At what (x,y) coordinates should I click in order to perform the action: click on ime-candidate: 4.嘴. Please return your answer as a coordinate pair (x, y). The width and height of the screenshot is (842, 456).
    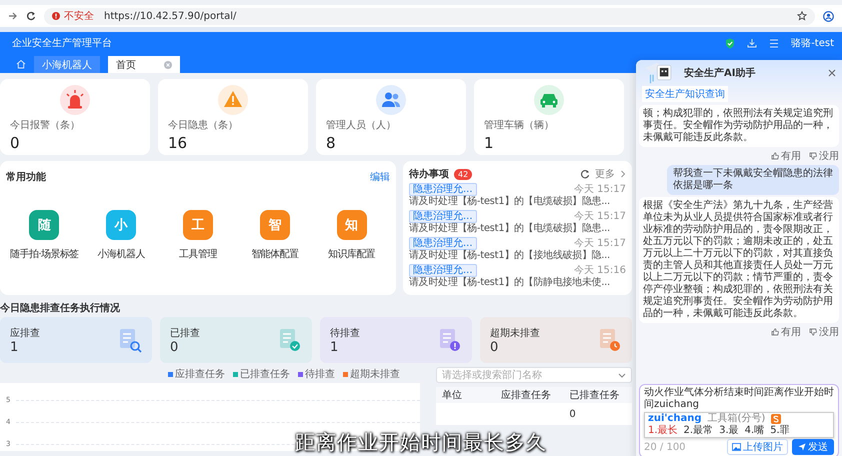
    Looking at the image, I should click on (754, 431).